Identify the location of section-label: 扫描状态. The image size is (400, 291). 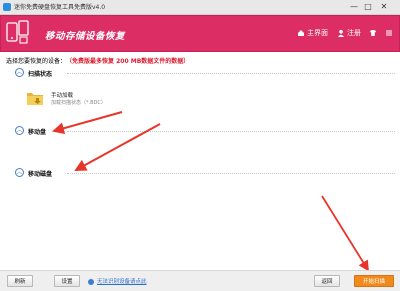
(40, 74).